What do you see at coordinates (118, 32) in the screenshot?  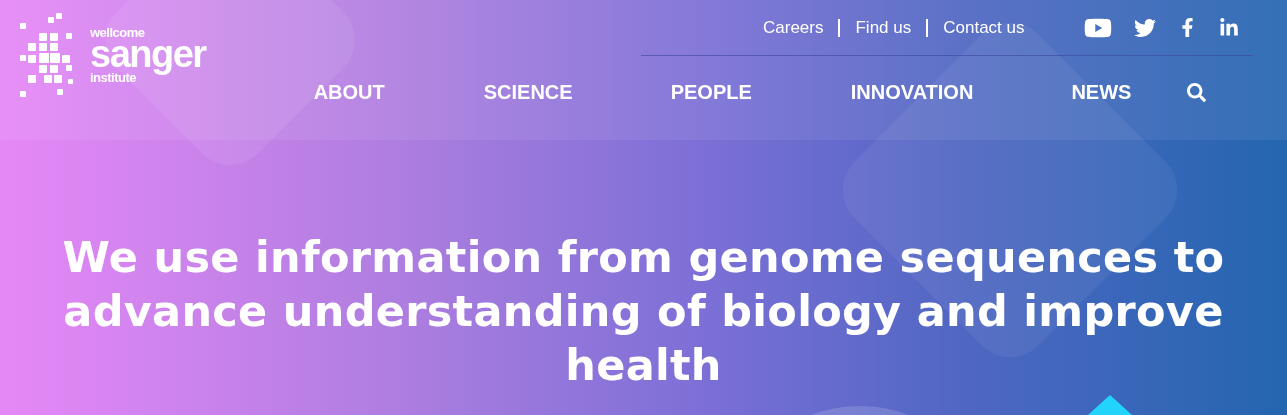 I see `logo-text: wellcome` at bounding box center [118, 32].